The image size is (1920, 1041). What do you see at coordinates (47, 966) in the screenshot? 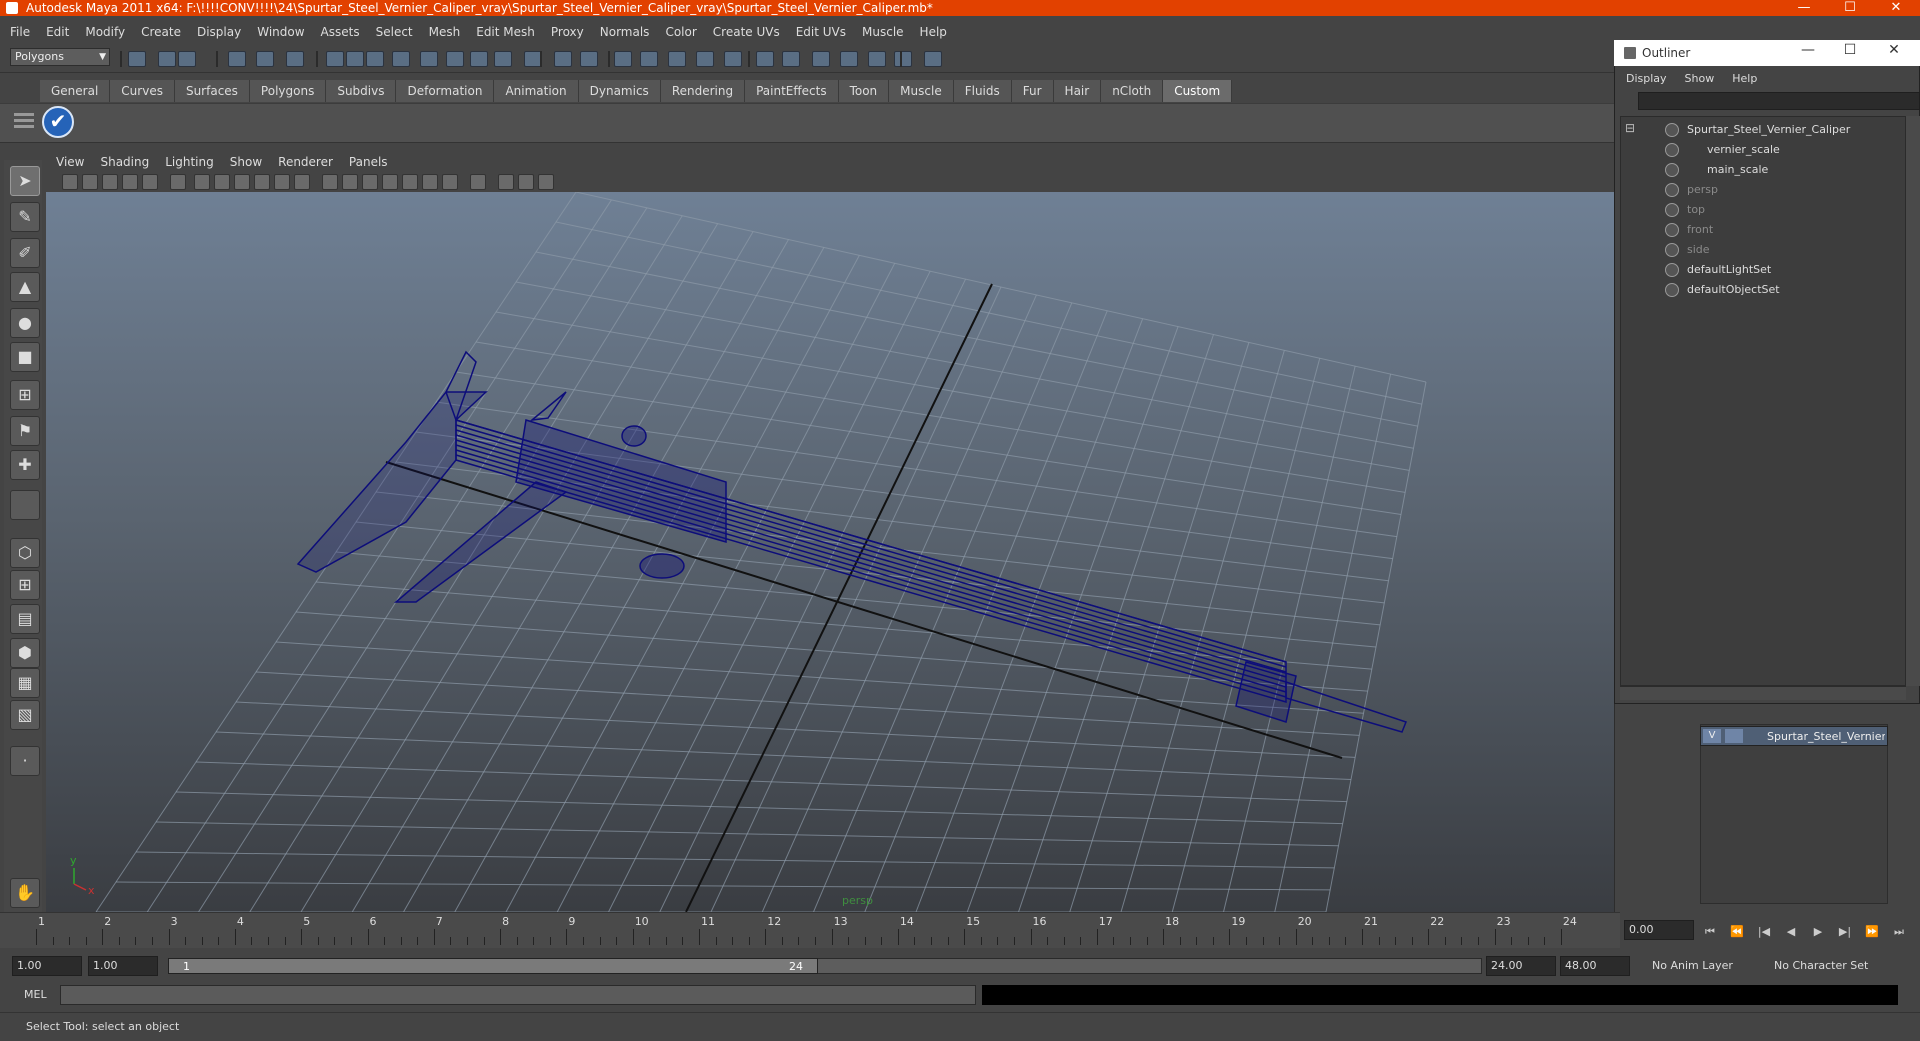
I see `range-start-field: 1.00` at bounding box center [47, 966].